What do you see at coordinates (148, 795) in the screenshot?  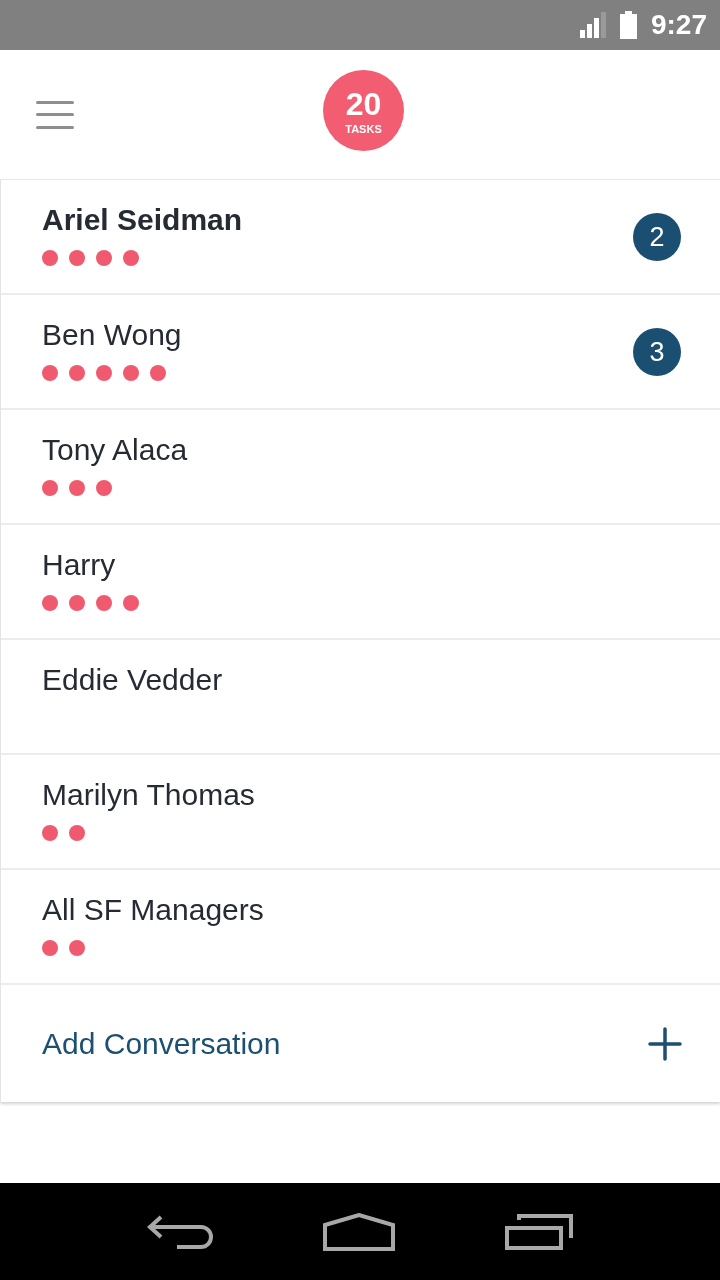 I see `contact-name: Marilyn Thomas` at bounding box center [148, 795].